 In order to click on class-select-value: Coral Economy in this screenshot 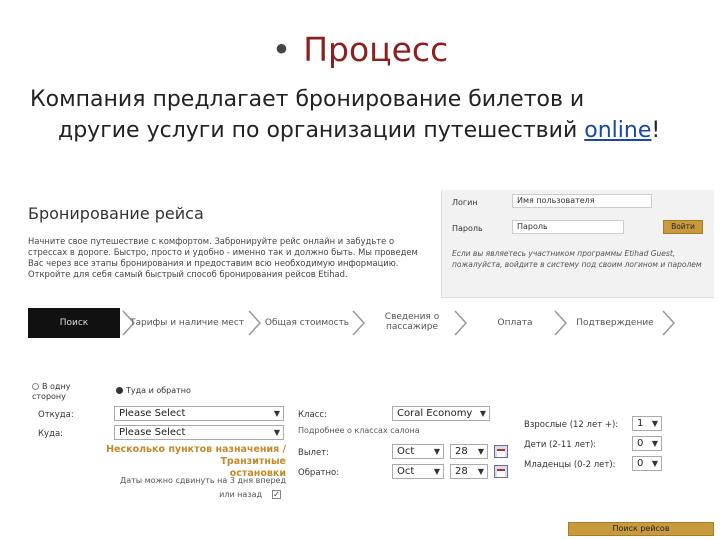, I will do `click(435, 413)`.